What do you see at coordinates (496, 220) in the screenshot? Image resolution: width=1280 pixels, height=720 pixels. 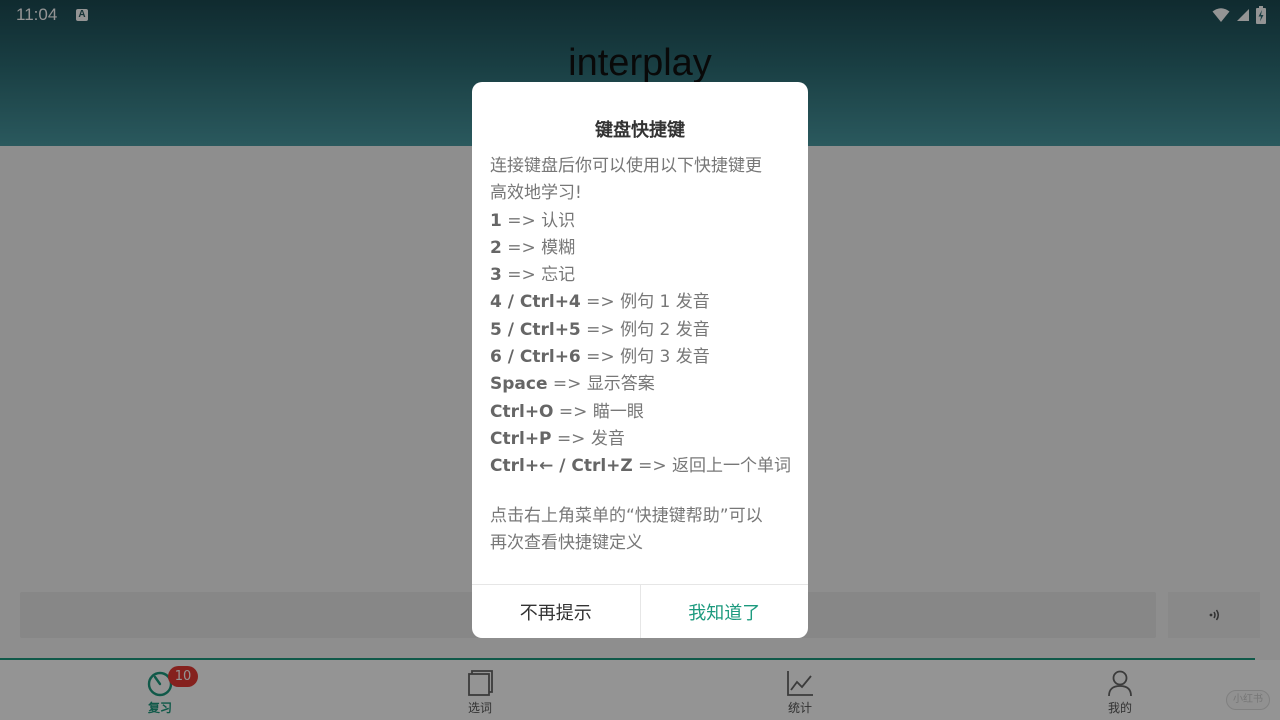 I see `shortcut-key: 1` at bounding box center [496, 220].